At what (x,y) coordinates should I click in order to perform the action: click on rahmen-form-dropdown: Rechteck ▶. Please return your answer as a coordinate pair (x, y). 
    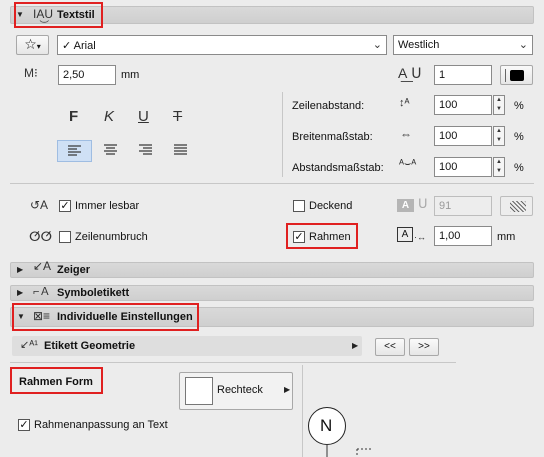
    Looking at the image, I should click on (236, 391).